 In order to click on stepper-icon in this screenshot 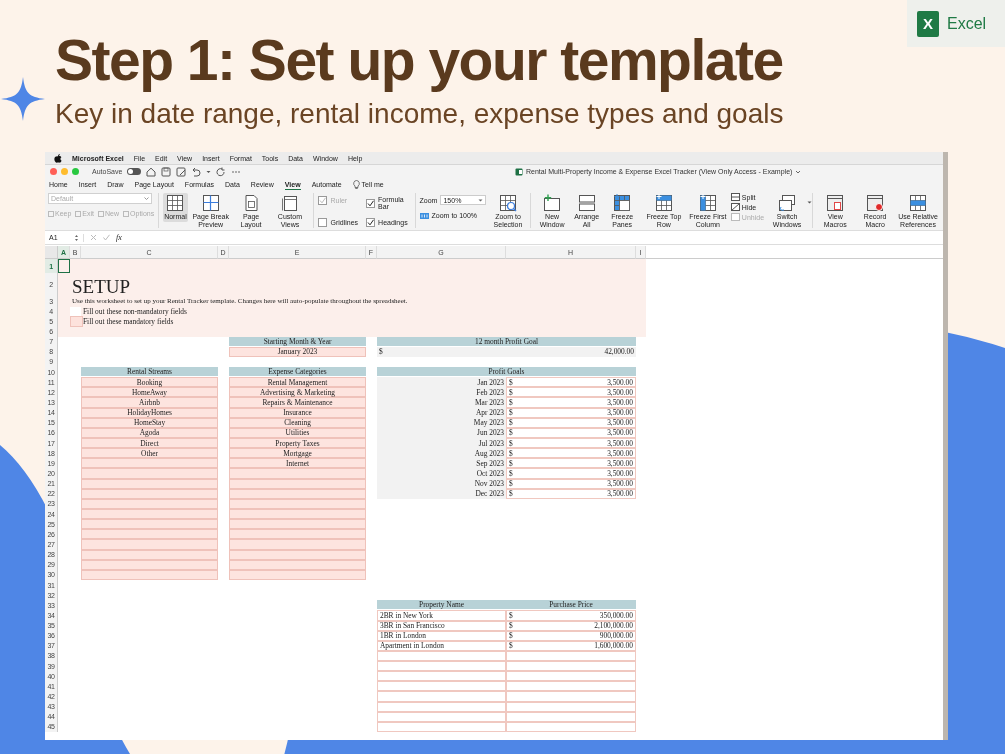, I will do `click(76, 237)`.